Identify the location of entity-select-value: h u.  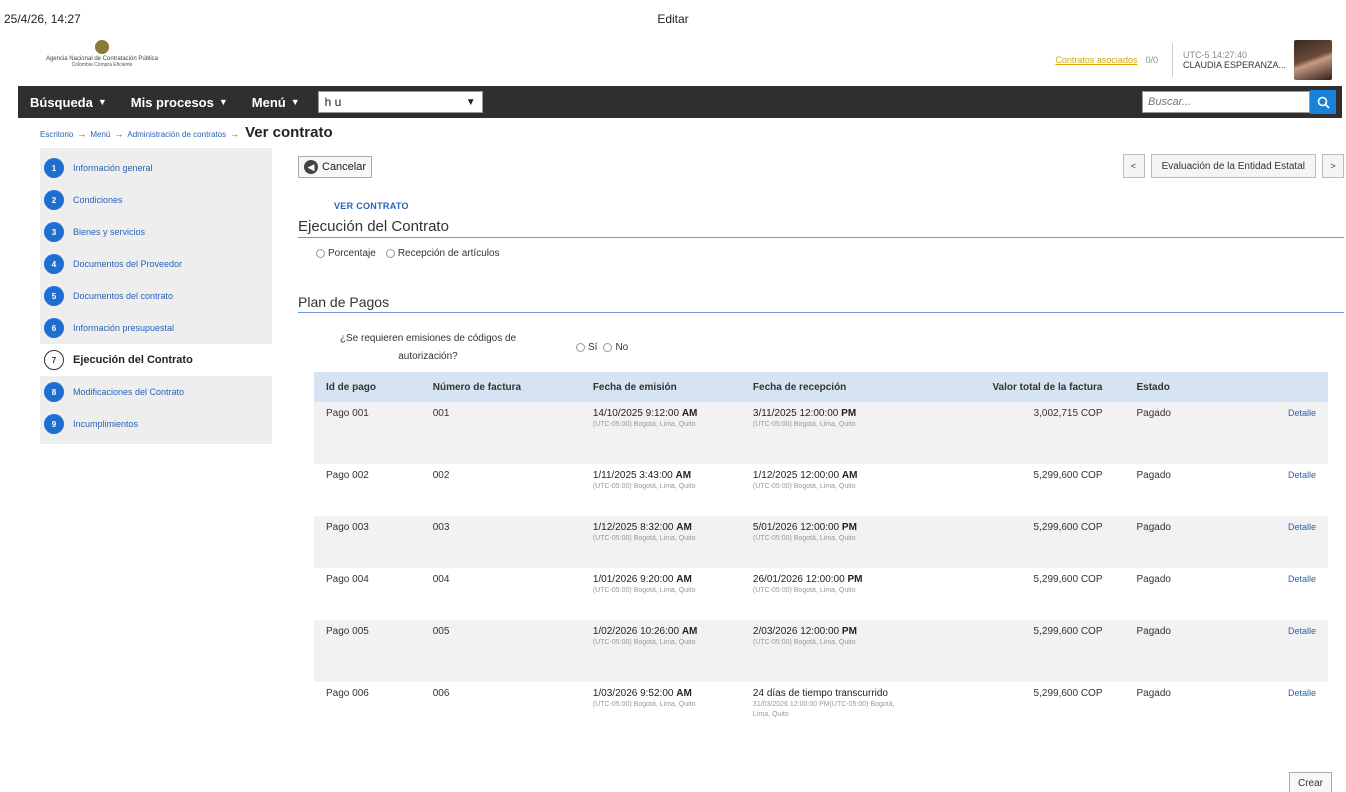
(333, 102).